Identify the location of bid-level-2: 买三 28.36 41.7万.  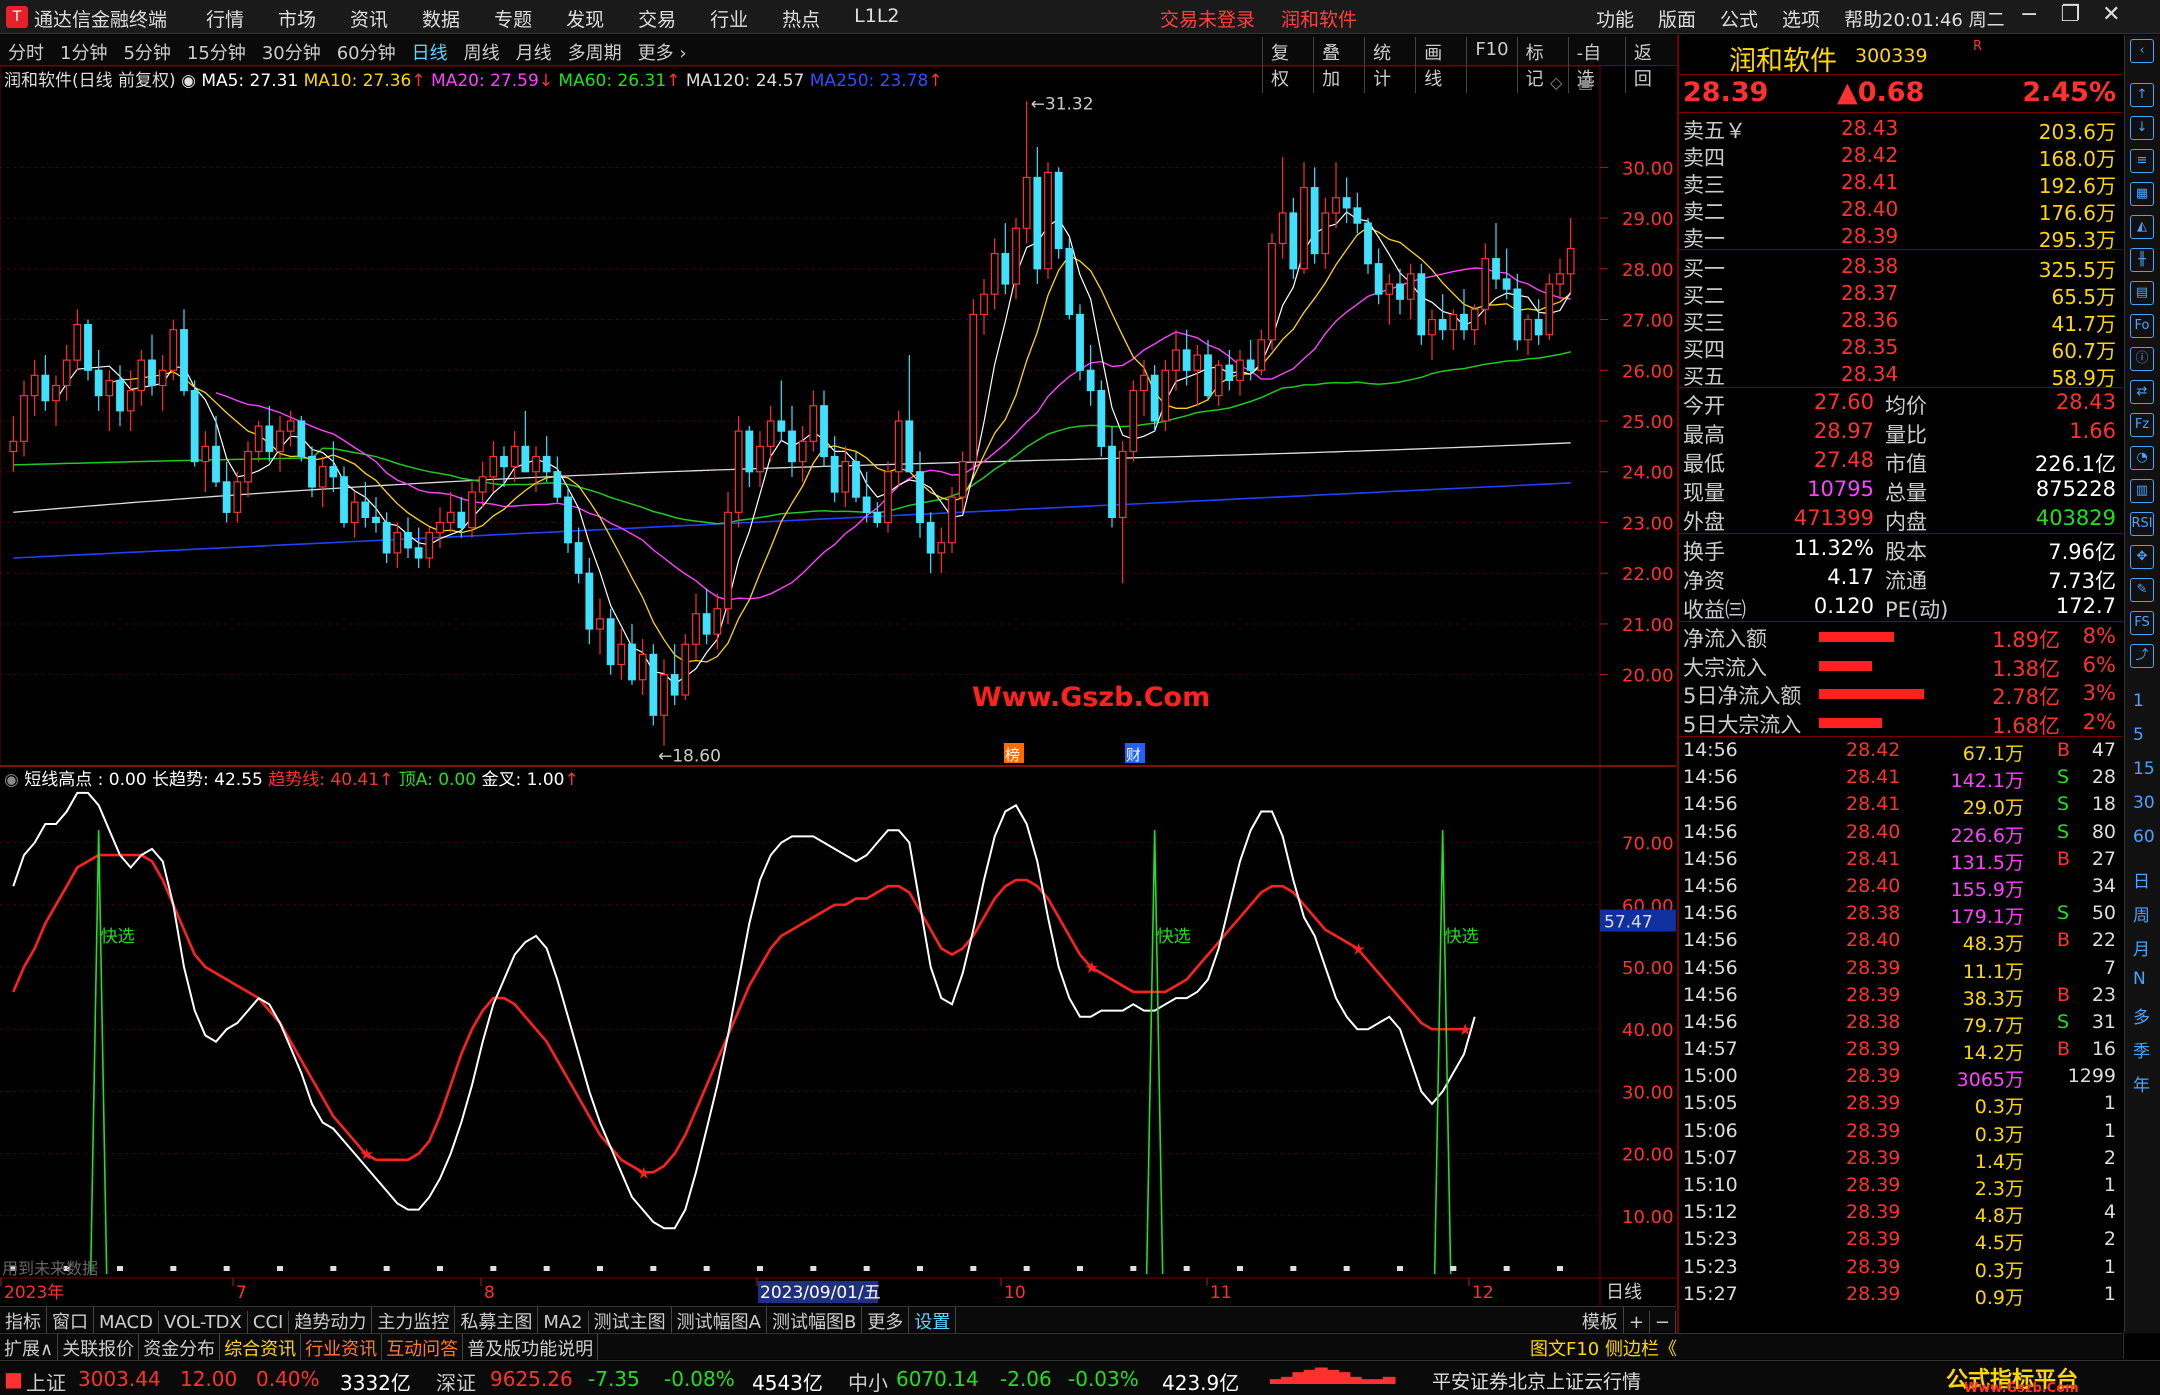
(1900, 321).